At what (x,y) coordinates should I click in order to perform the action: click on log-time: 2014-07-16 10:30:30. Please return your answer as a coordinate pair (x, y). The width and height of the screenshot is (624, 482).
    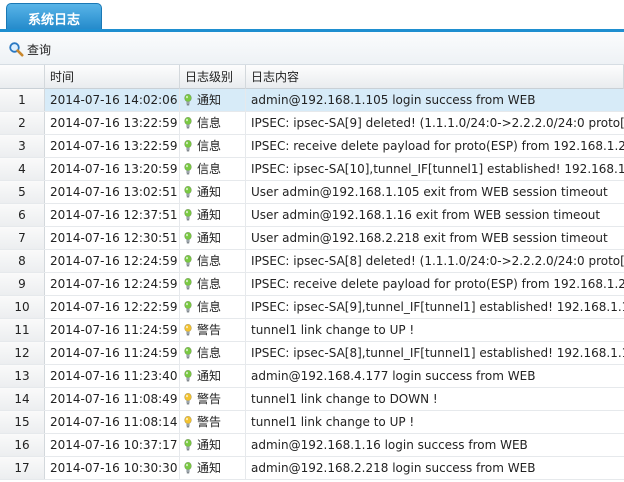
    Looking at the image, I should click on (112, 468).